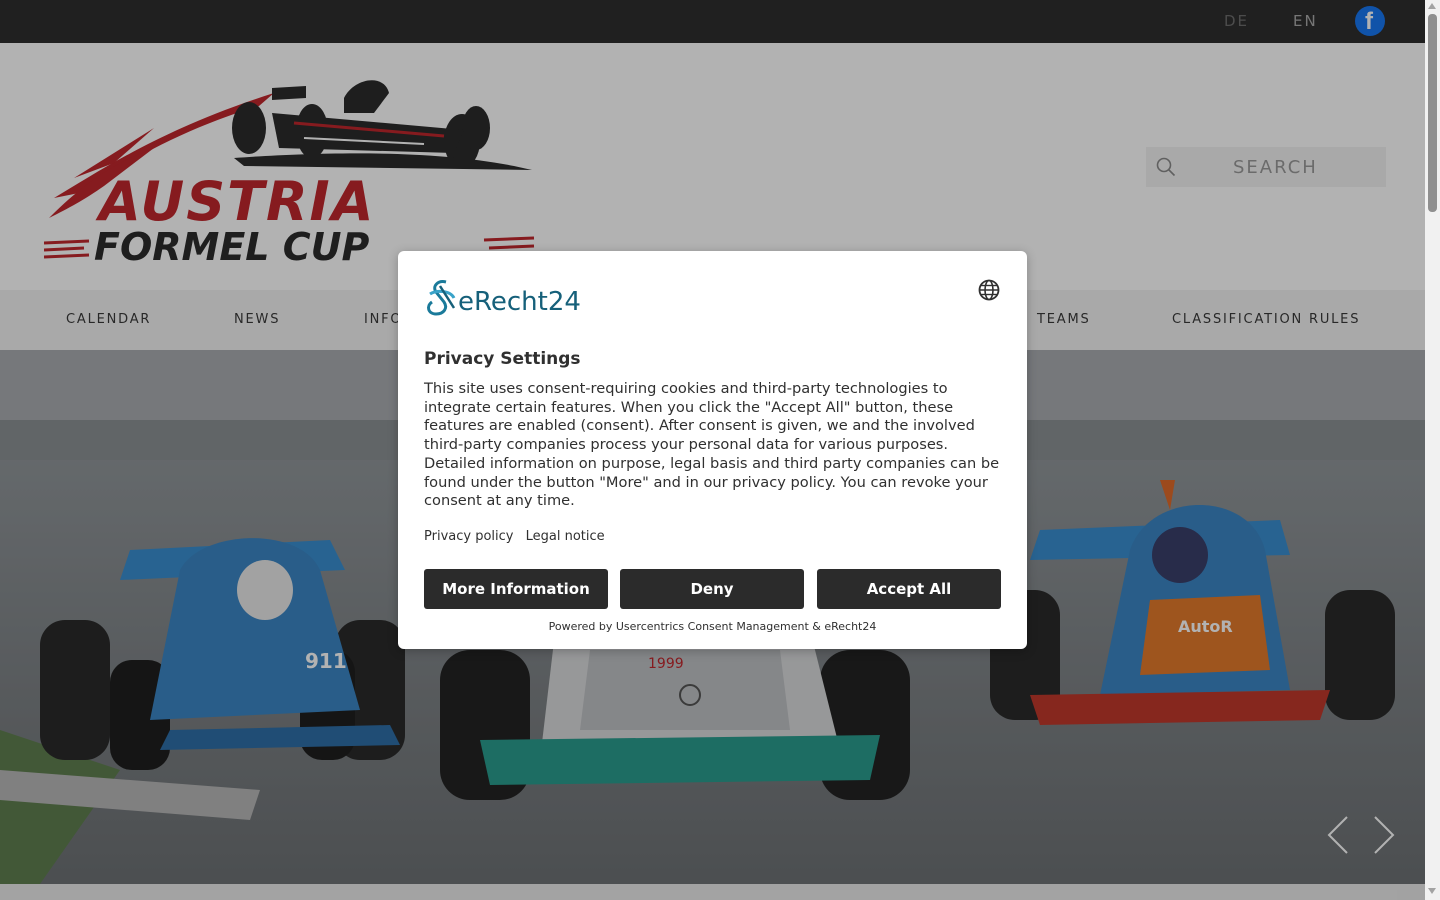  I want to click on erecht24-brand-text: eRecht24, so click(519, 302).